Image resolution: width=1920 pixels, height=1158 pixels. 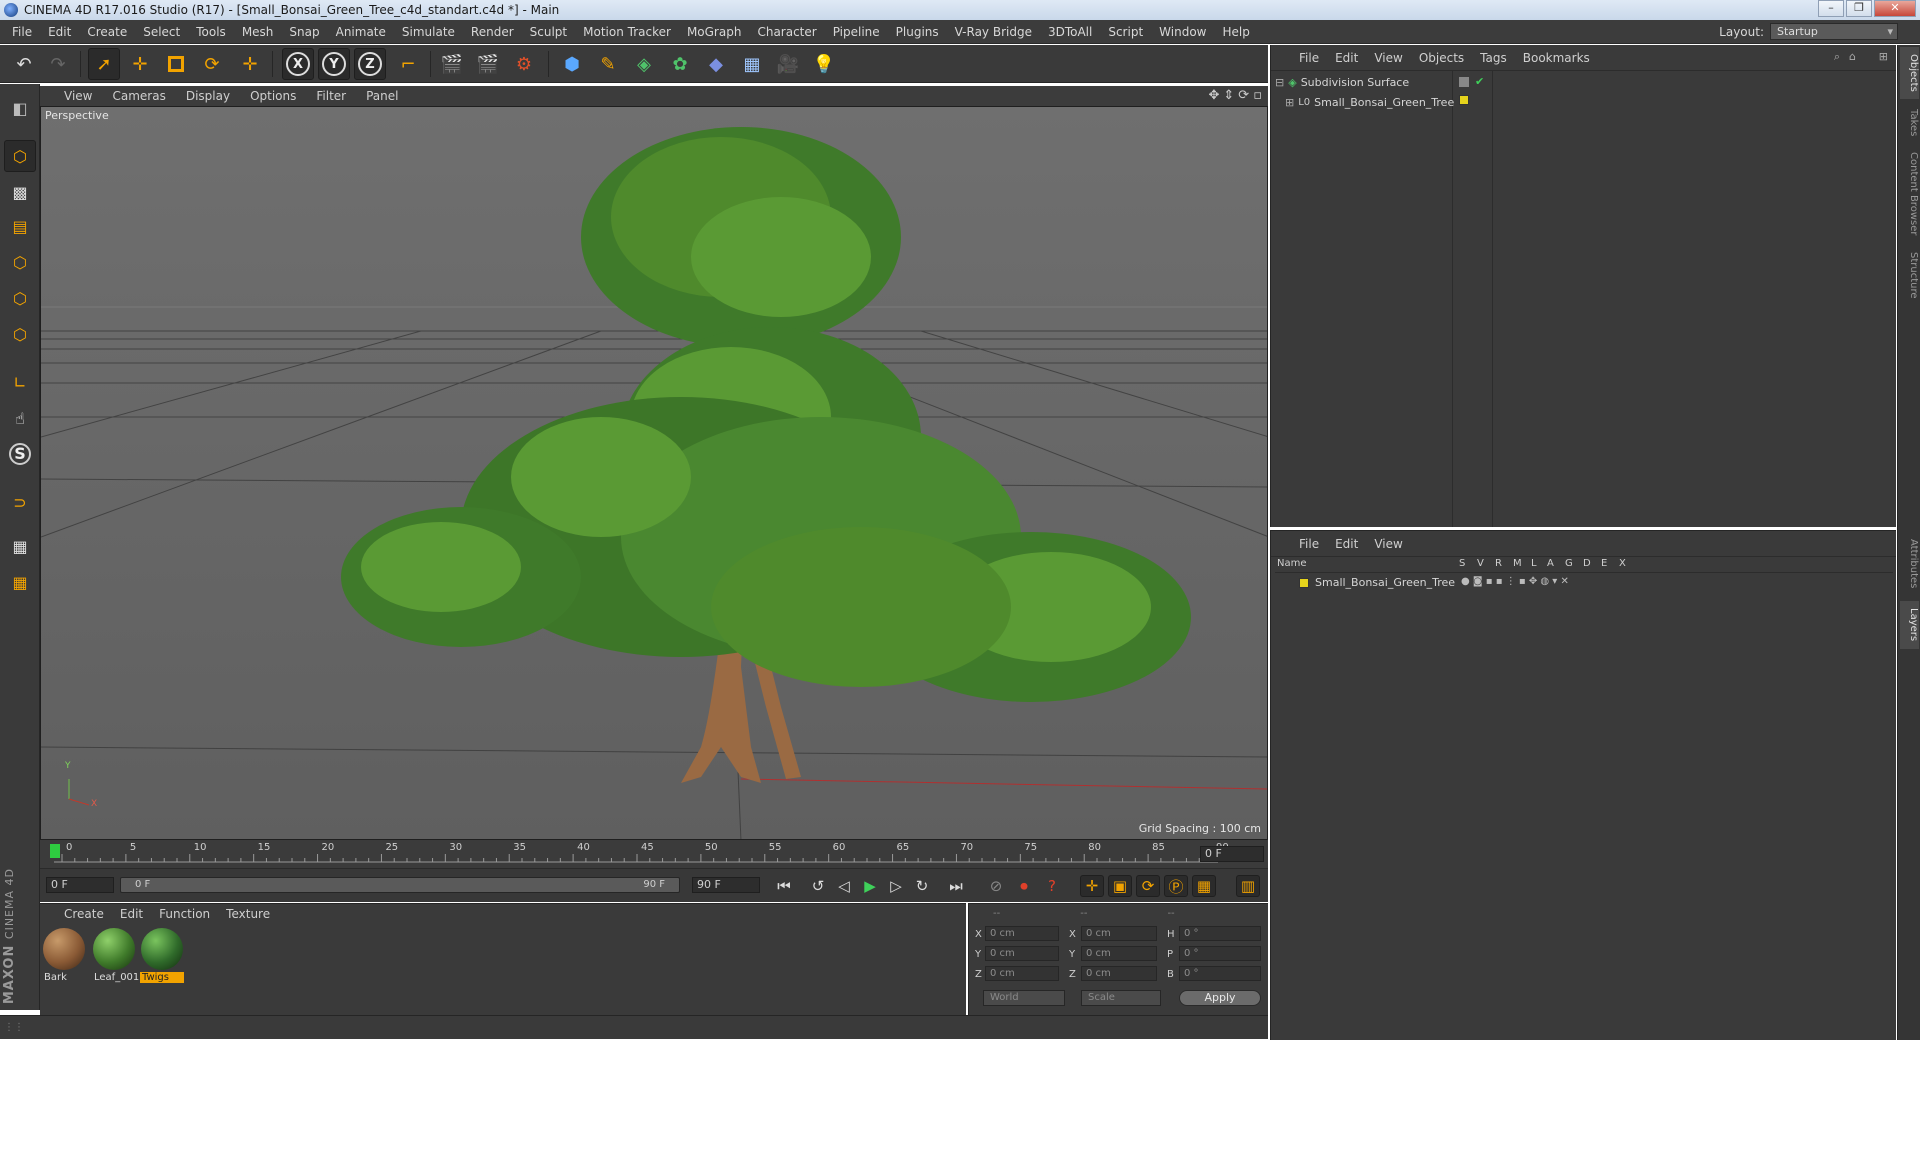 What do you see at coordinates (1388, 544) in the screenshot?
I see `laymgr-menu-view: View` at bounding box center [1388, 544].